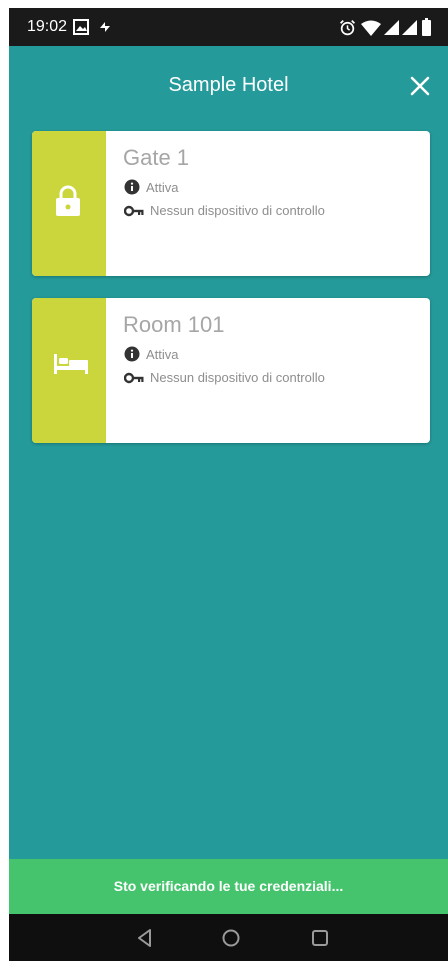 The width and height of the screenshot is (448, 961). I want to click on status-time: 19:02, so click(47, 26).